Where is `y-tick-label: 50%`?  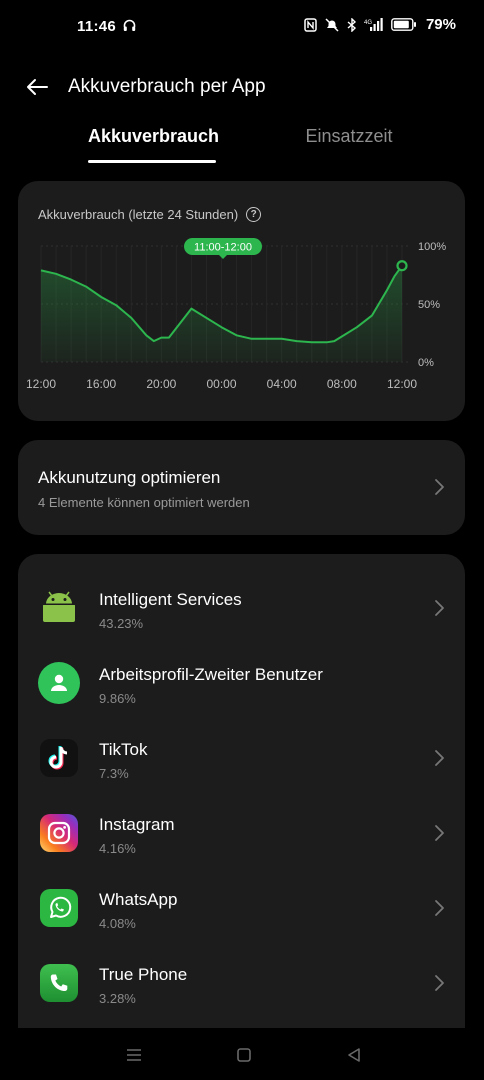
y-tick-label: 50% is located at coordinates (429, 305).